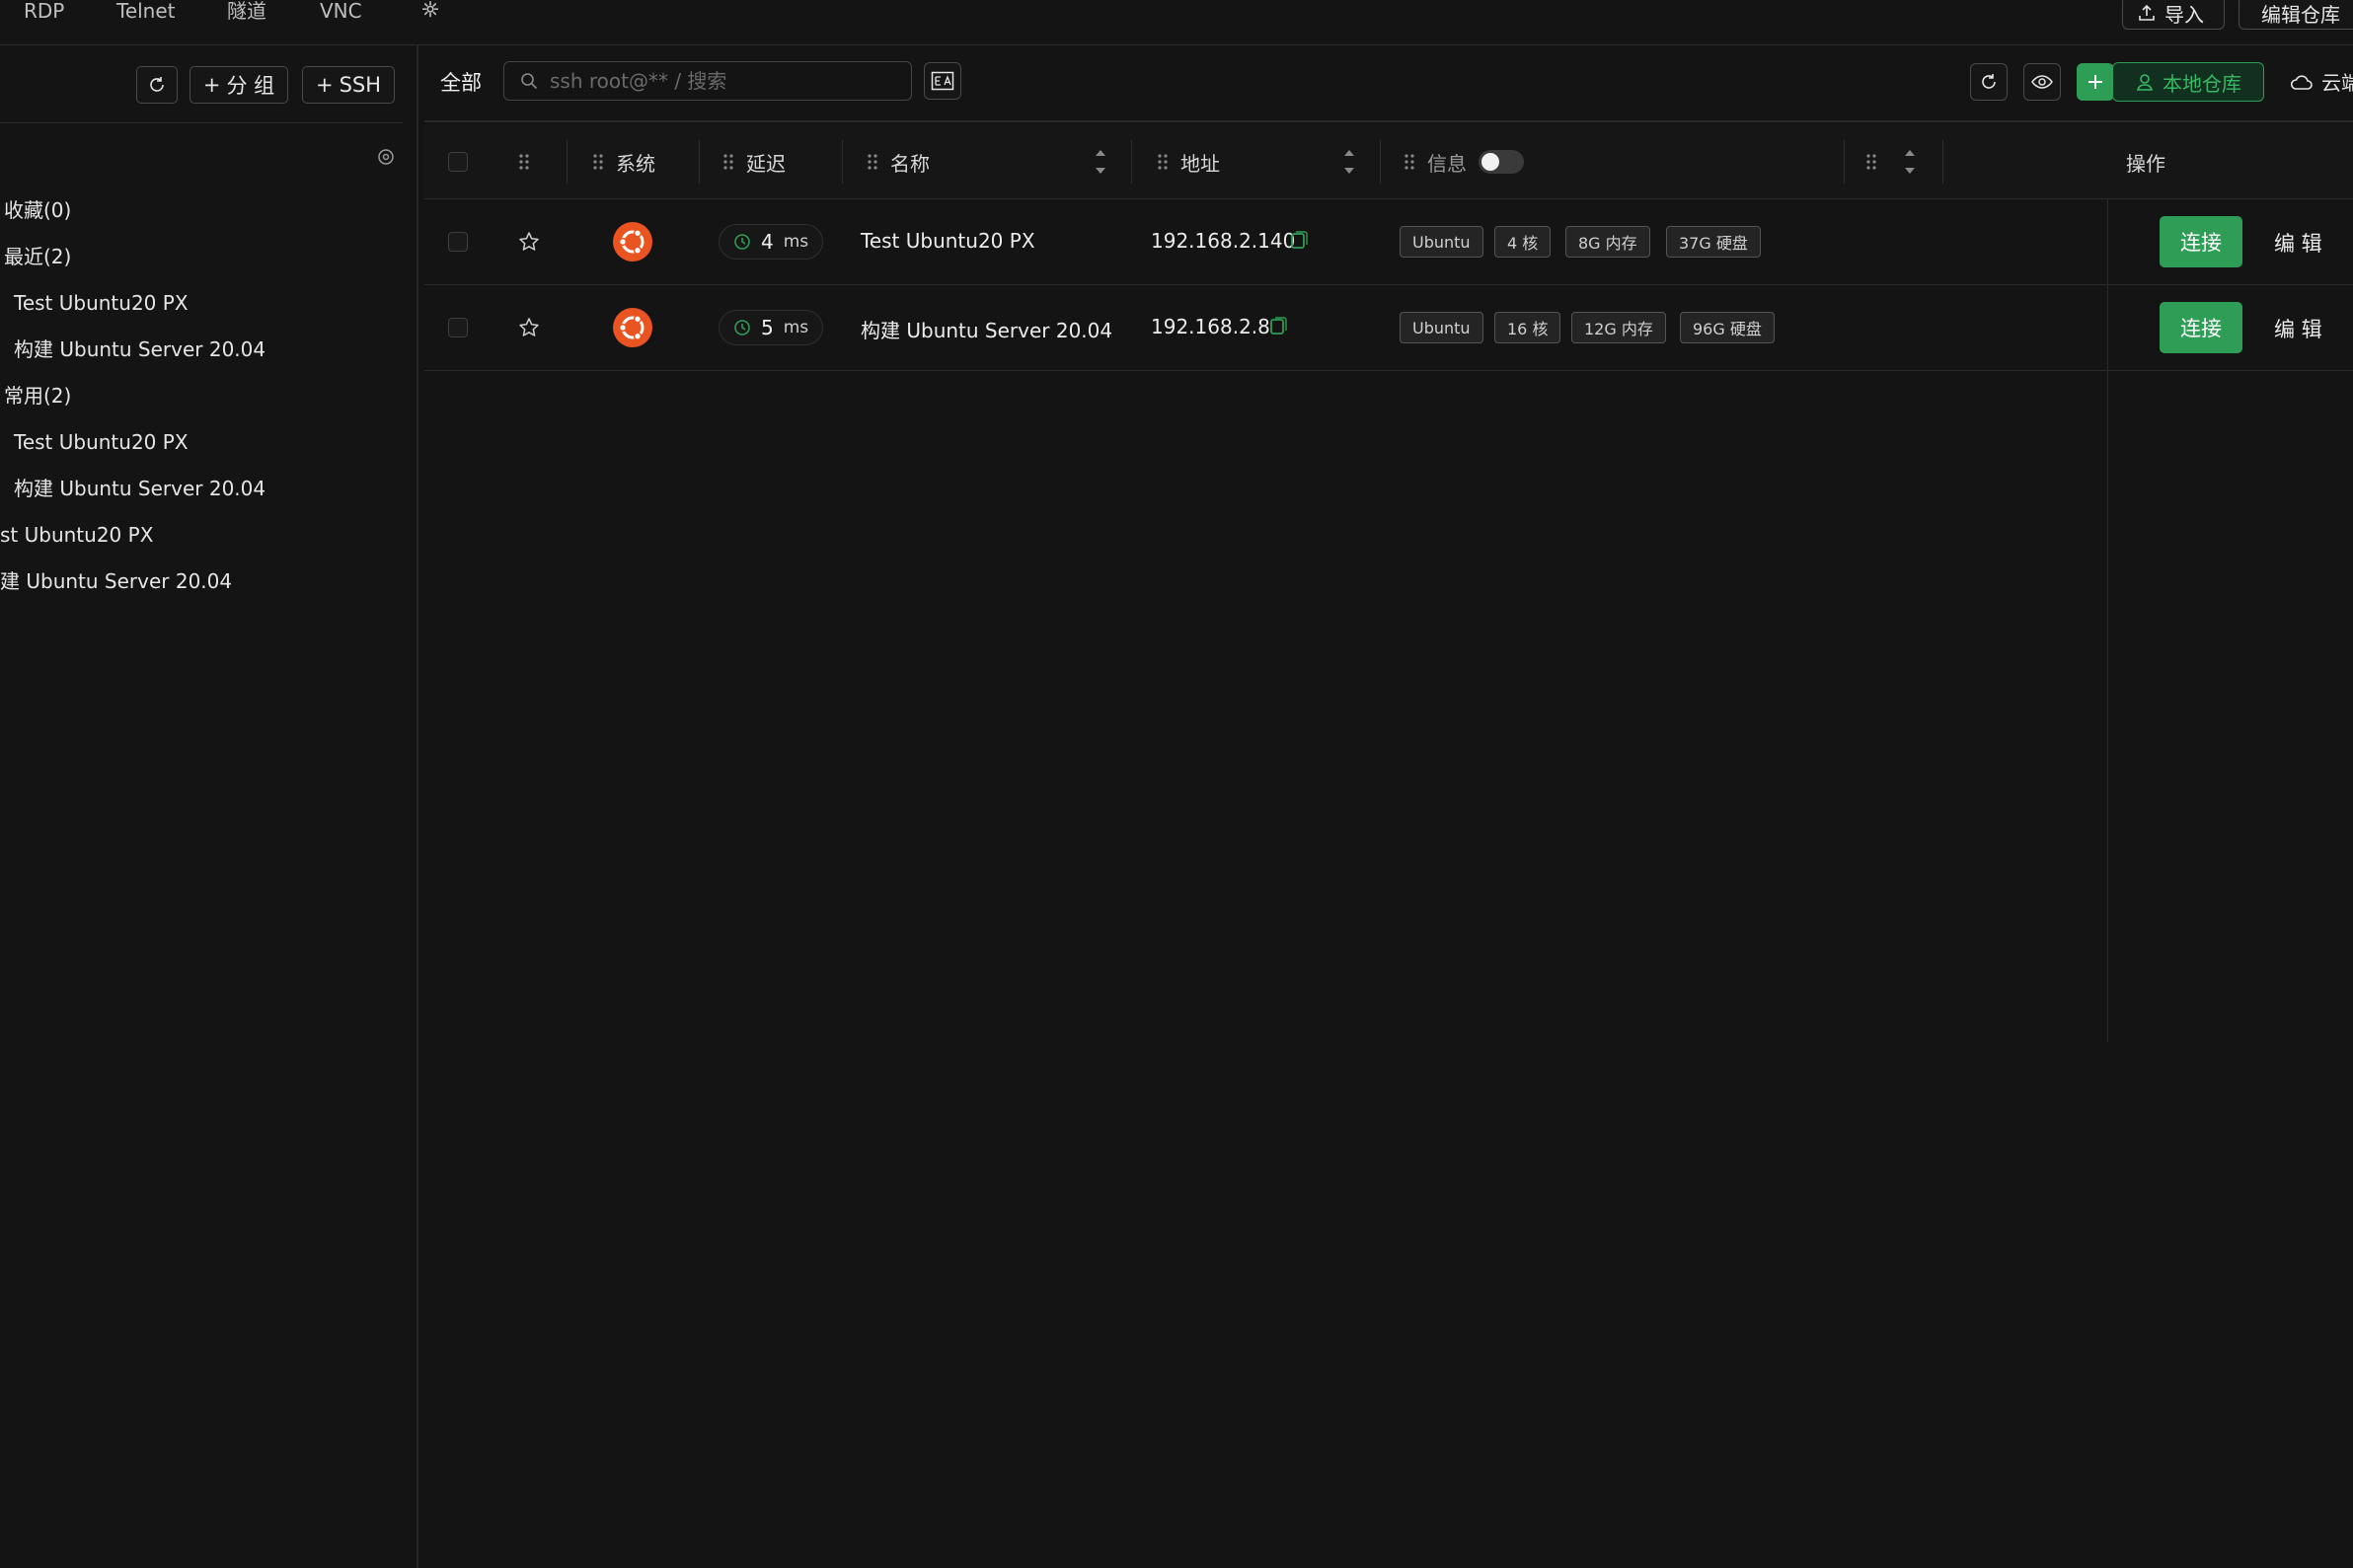  What do you see at coordinates (2202, 84) in the screenshot?
I see `local-repo-label: 本地仓库` at bounding box center [2202, 84].